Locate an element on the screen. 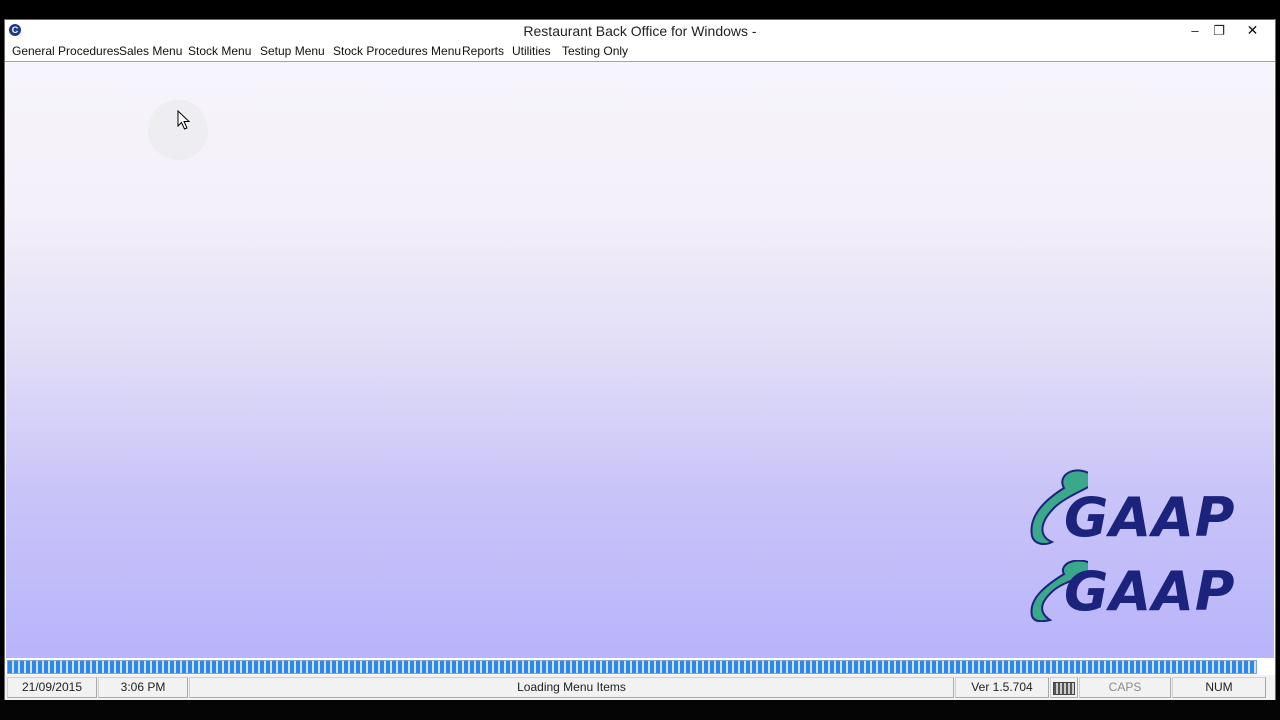  status-caps: CAPS is located at coordinates (1125, 687).